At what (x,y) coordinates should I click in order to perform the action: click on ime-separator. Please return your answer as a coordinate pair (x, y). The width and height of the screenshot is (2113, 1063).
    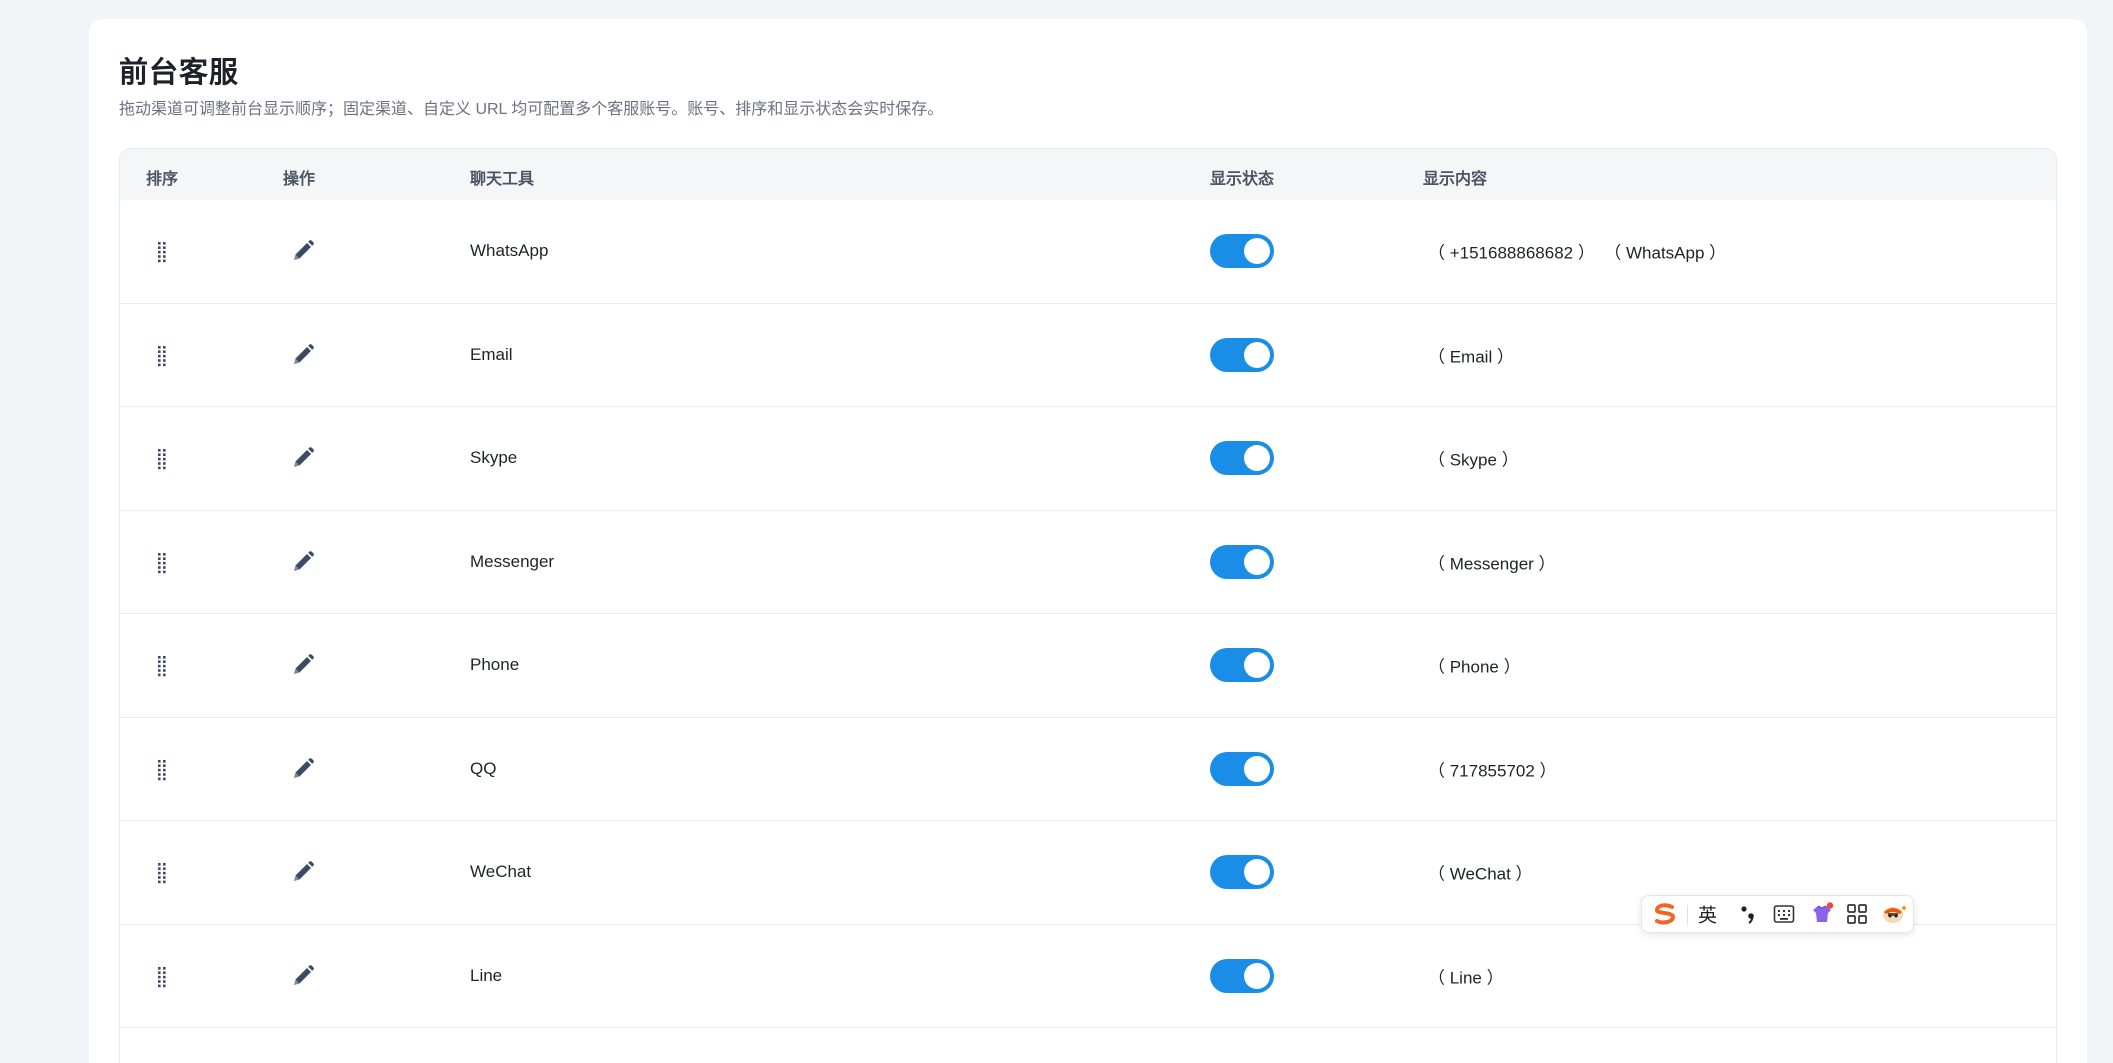
    Looking at the image, I should click on (1687, 915).